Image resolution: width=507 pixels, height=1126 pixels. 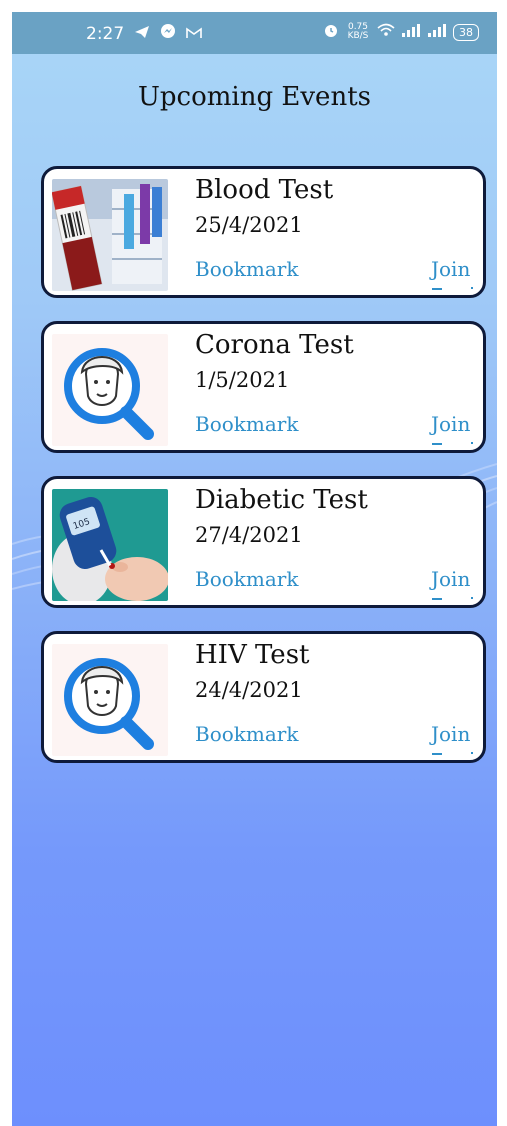 What do you see at coordinates (254, 97) in the screenshot?
I see `page-title: Upcoming Events` at bounding box center [254, 97].